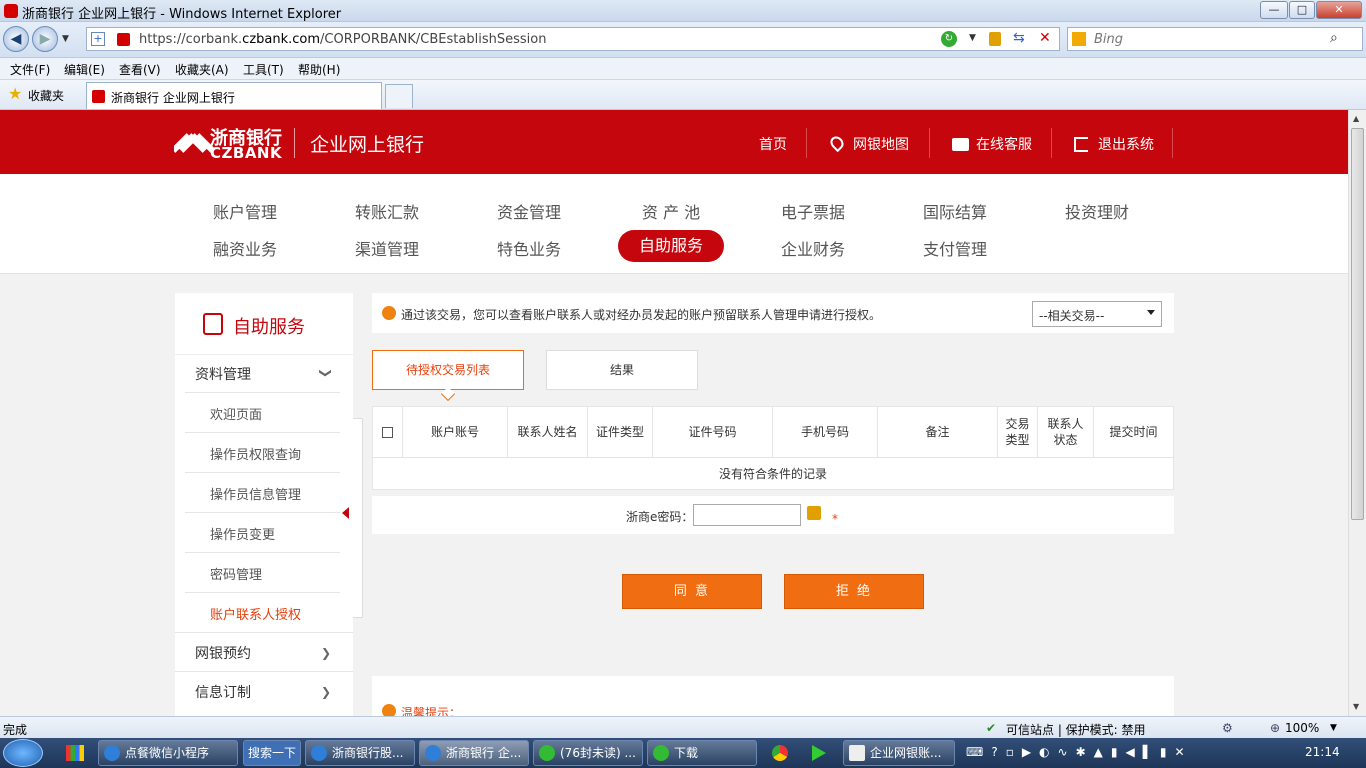 This screenshot has width=1366, height=768. Describe the element at coordinates (234, 95) in the screenshot. I see `browser-tab-active: 浙商银行 企业网上银行` at that location.